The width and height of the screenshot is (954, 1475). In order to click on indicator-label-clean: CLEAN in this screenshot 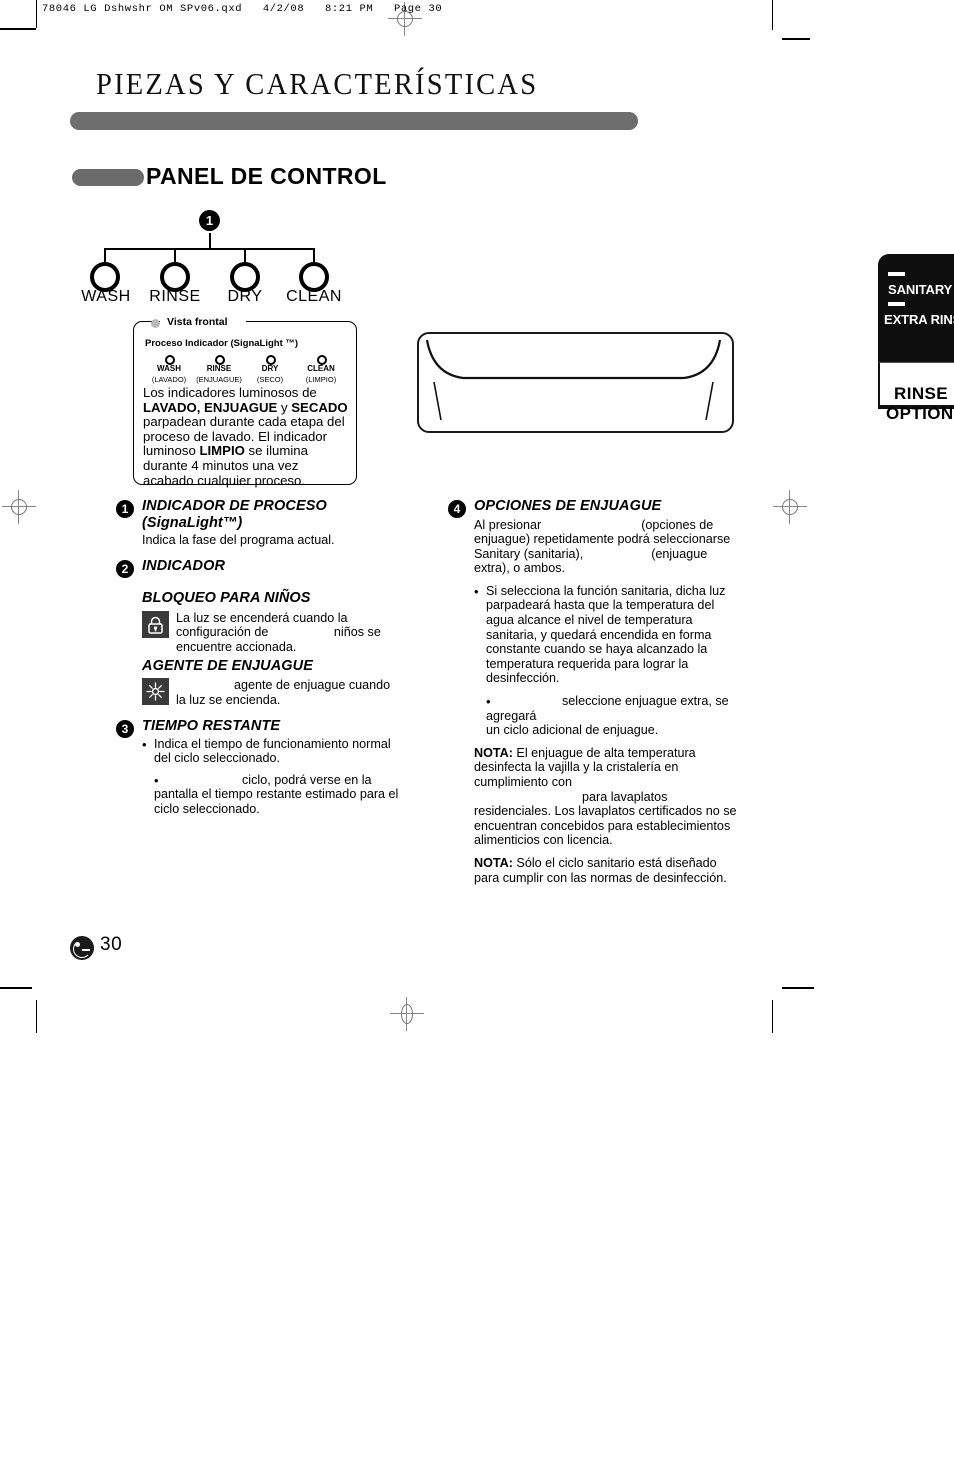, I will do `click(314, 296)`.